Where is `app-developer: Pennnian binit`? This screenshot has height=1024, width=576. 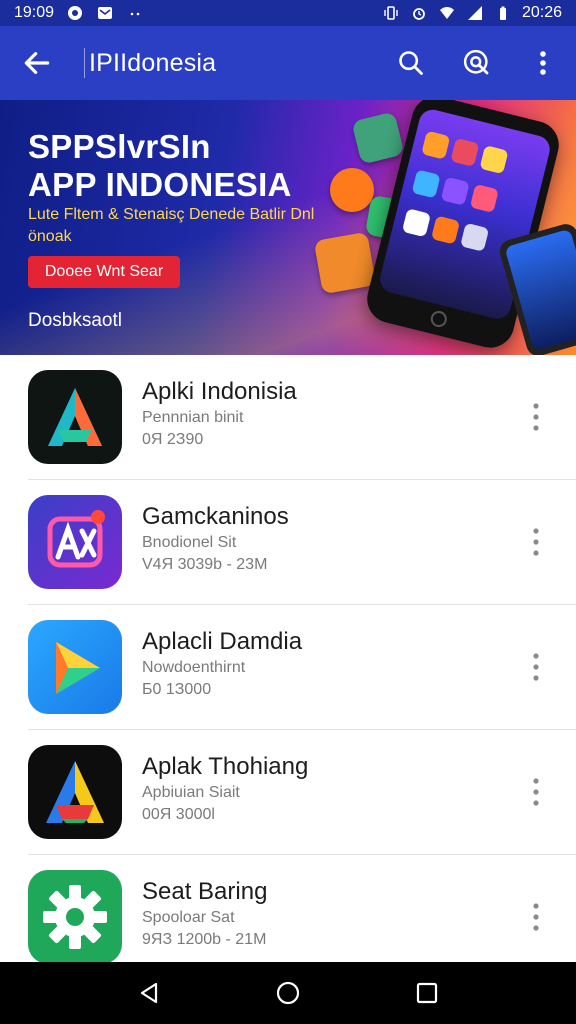 app-developer: Pennnian binit is located at coordinates (193, 417).